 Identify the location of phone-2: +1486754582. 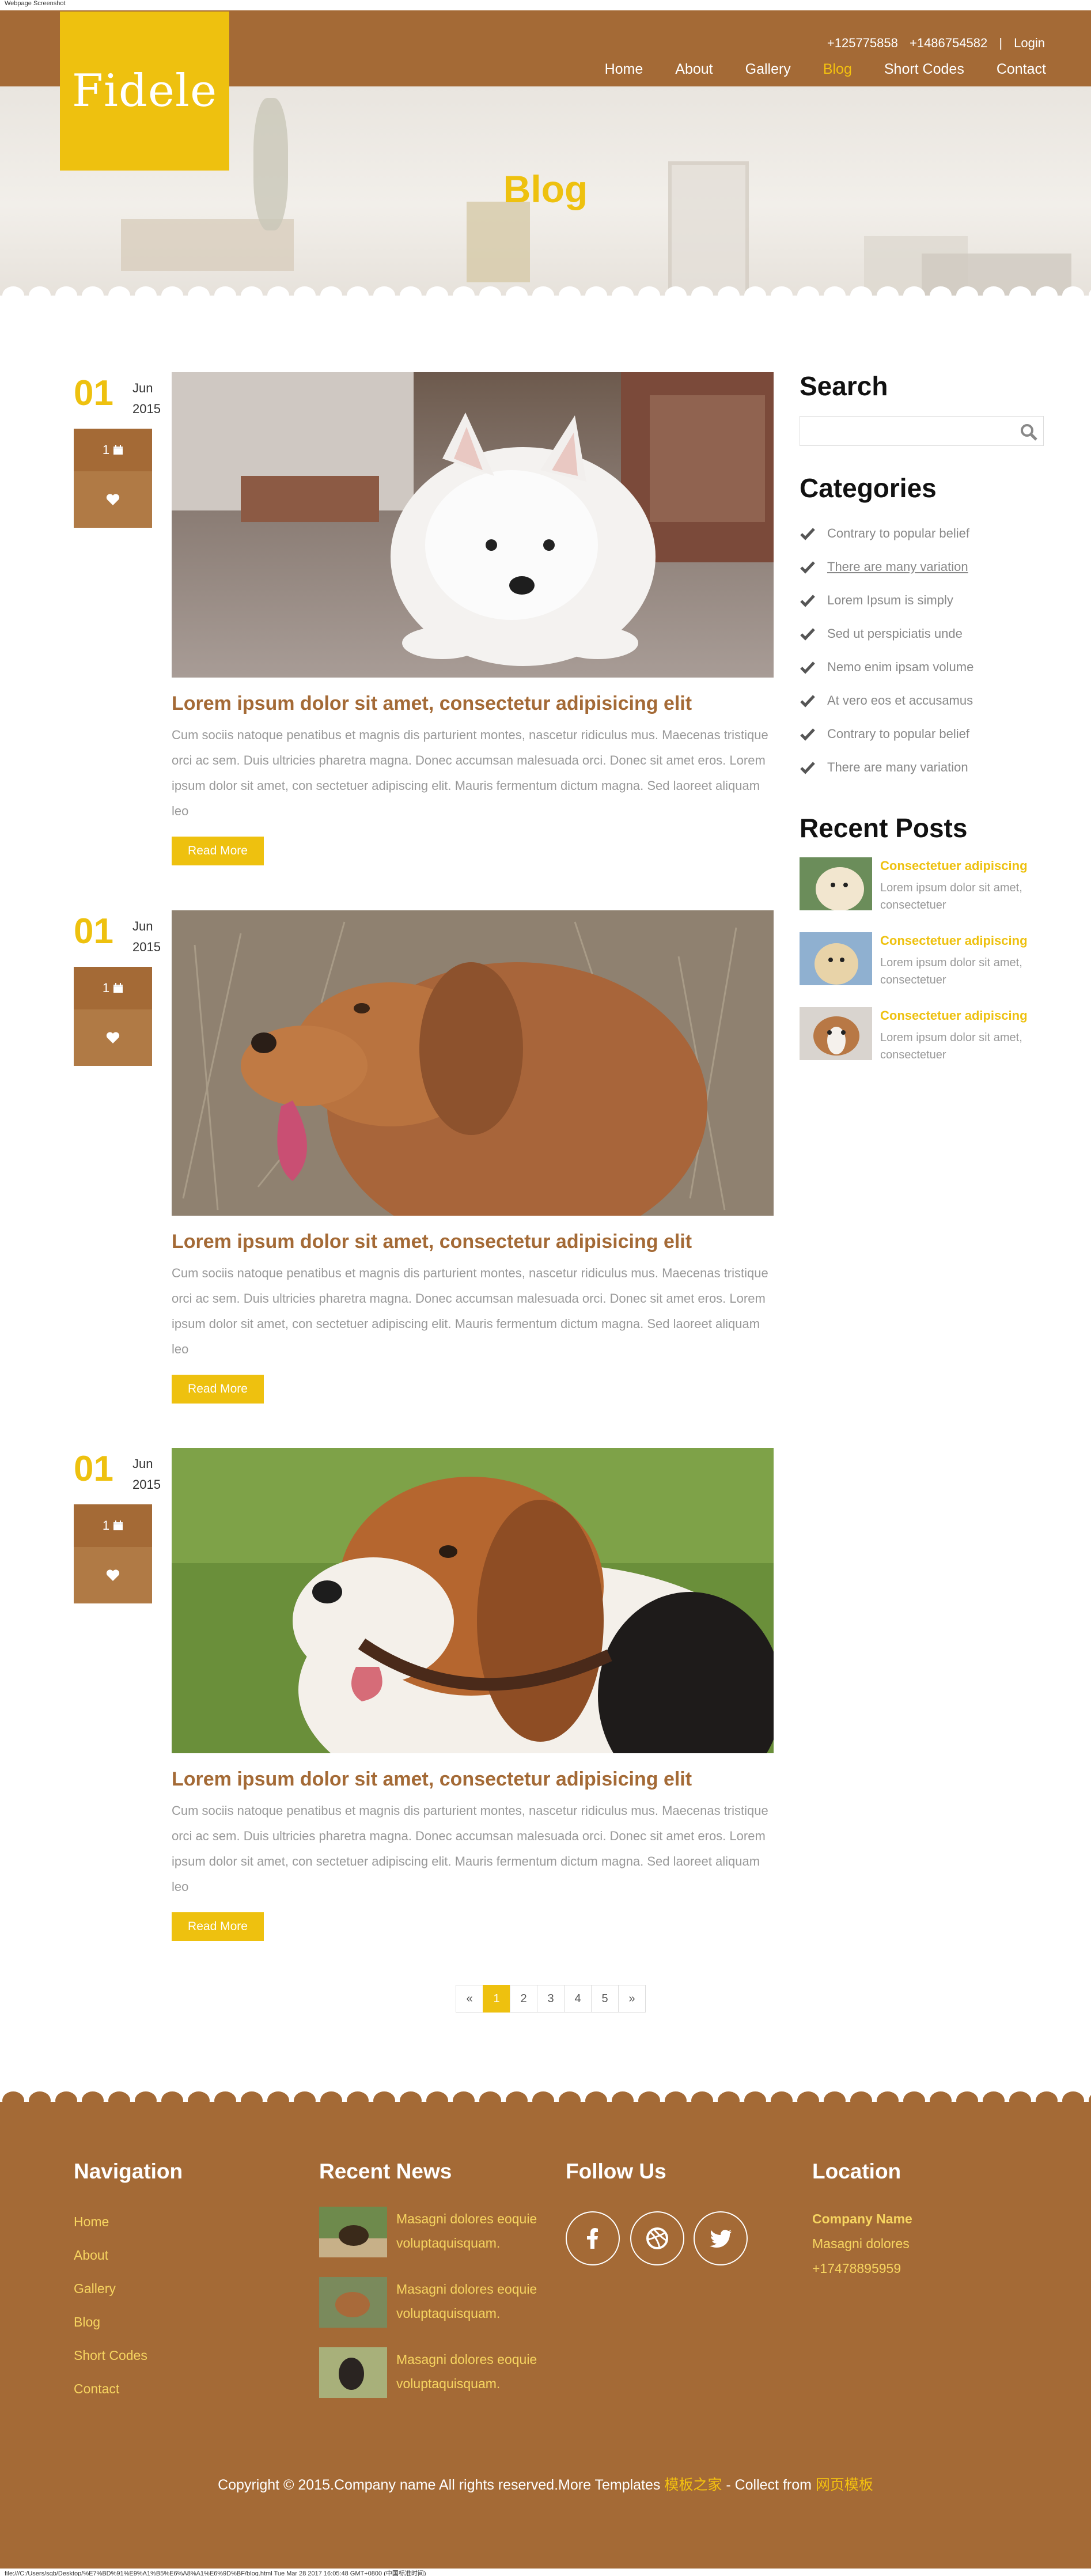
(949, 43).